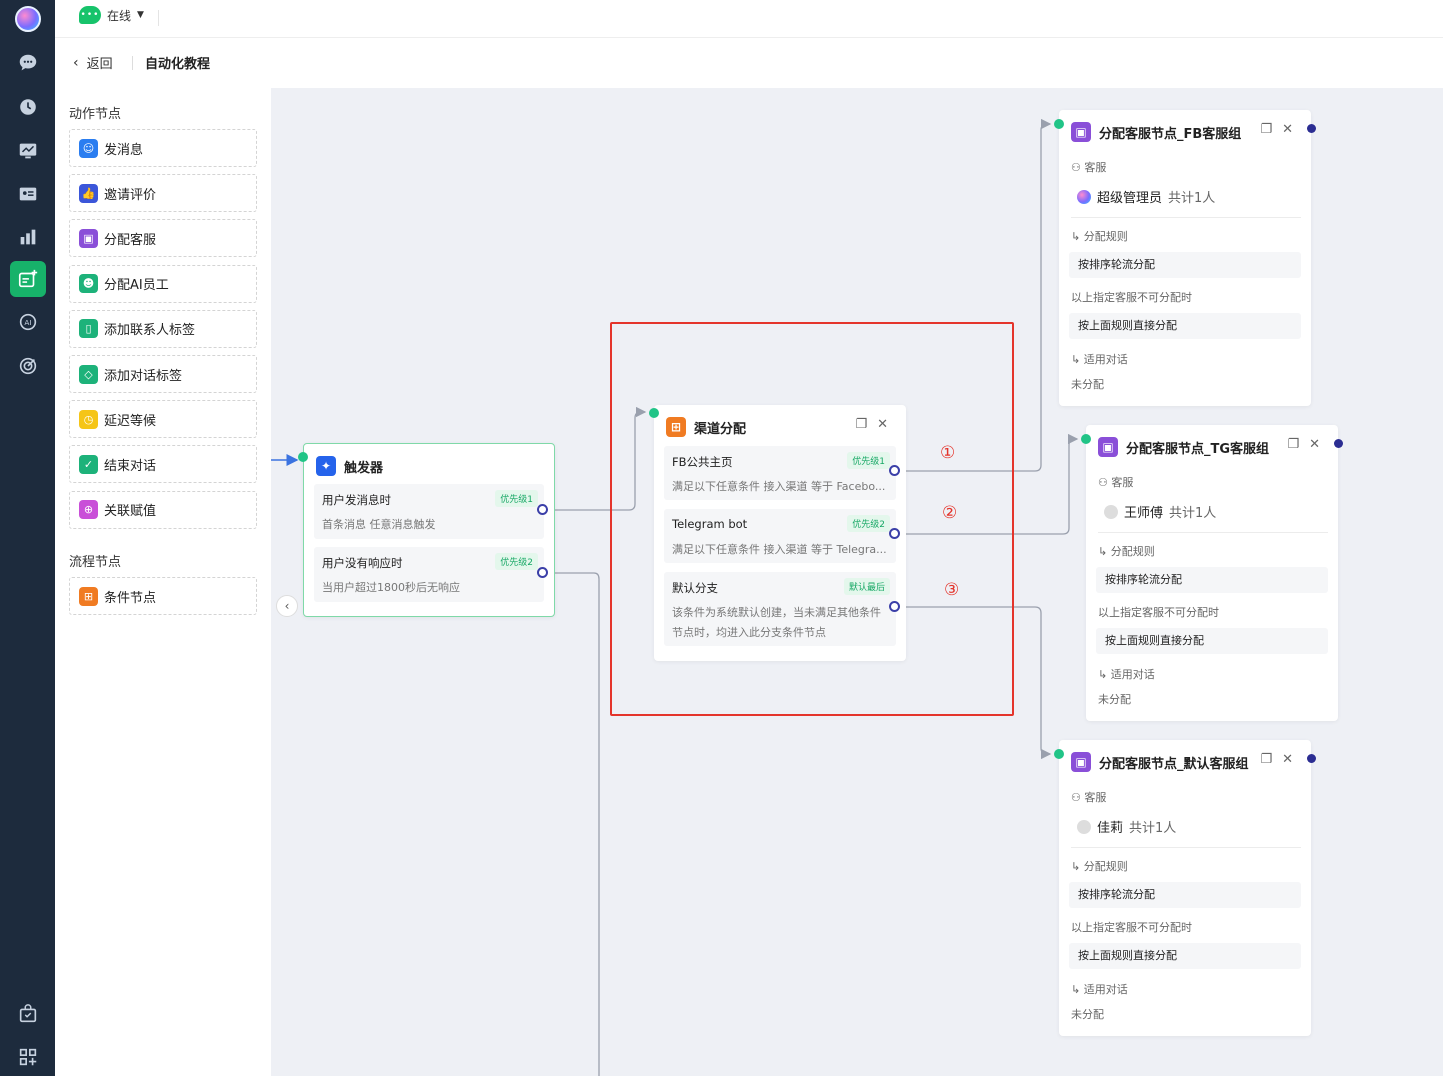 This screenshot has height=1076, width=1443. Describe the element at coordinates (130, 195) in the screenshot. I see `palette-item-label: 邀请评价` at that location.